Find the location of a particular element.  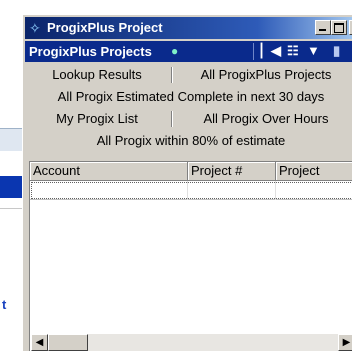

chevron-down-icon: ▼ is located at coordinates (313, 51).